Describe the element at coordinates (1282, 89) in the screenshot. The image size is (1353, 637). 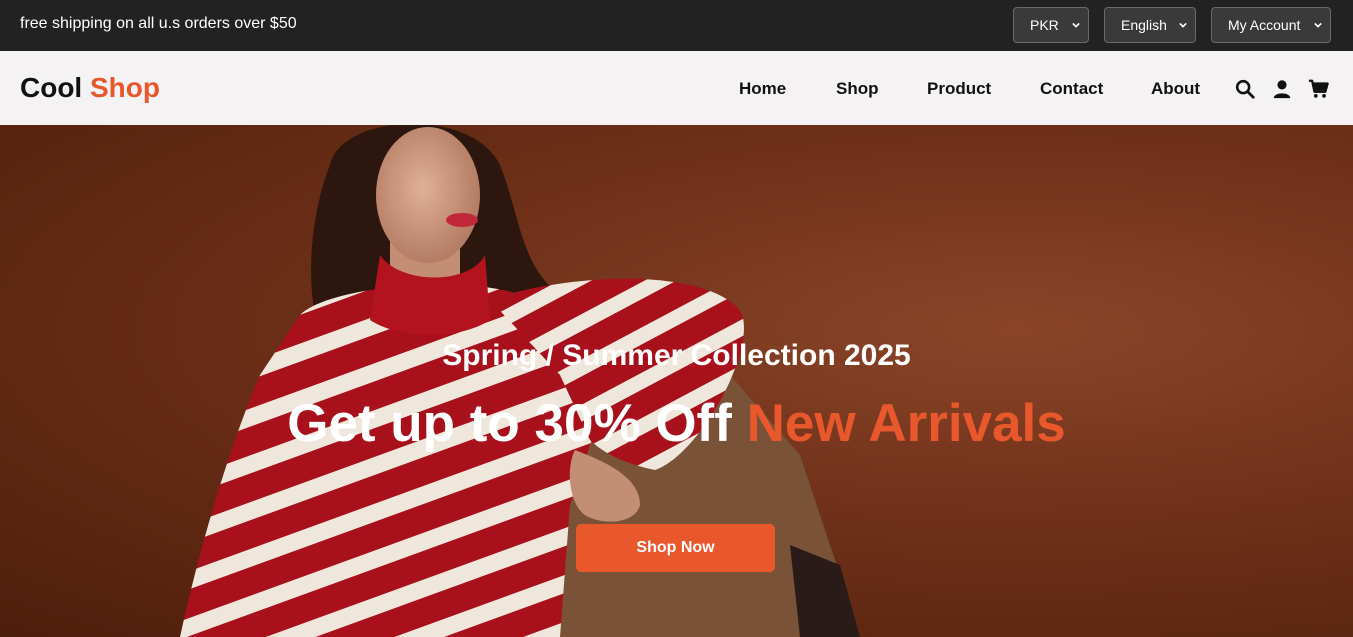
I see `user-icon` at that location.